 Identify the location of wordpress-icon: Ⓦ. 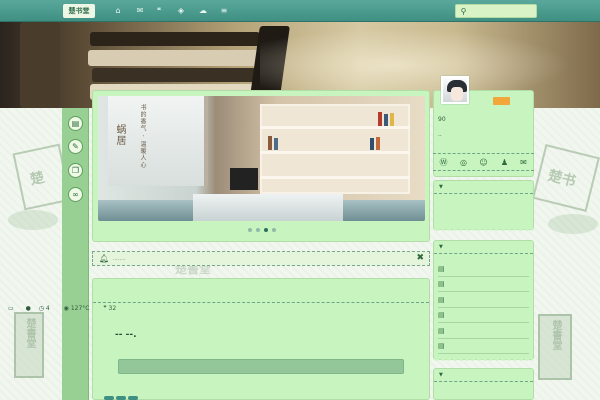
(443, 162).